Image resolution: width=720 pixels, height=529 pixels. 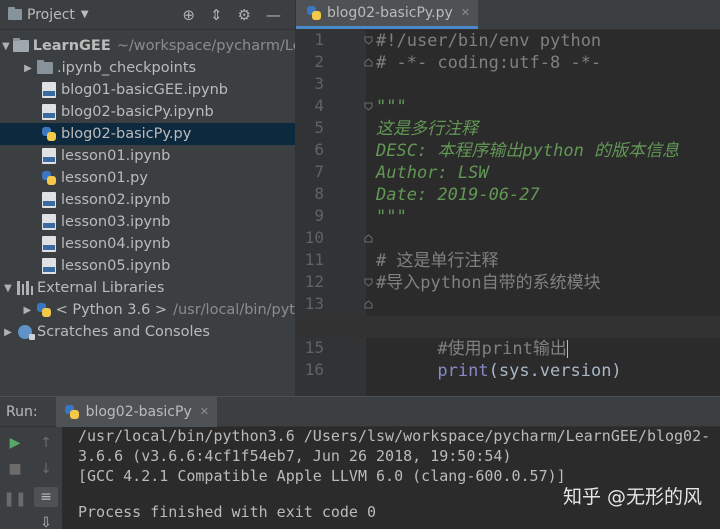 What do you see at coordinates (432, 173) in the screenshot?
I see `code-line-7: Author: LSW` at bounding box center [432, 173].